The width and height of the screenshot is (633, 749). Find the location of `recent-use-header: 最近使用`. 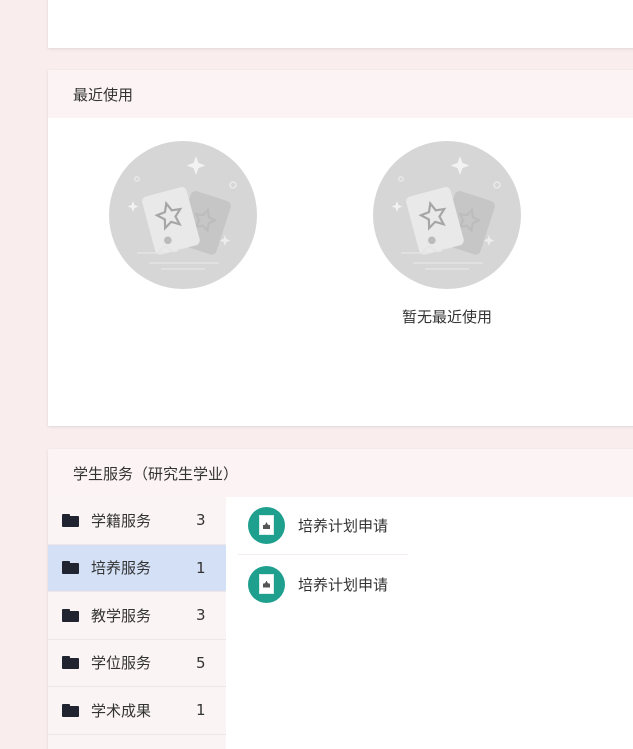

recent-use-header: 最近使用 is located at coordinates (340, 94).